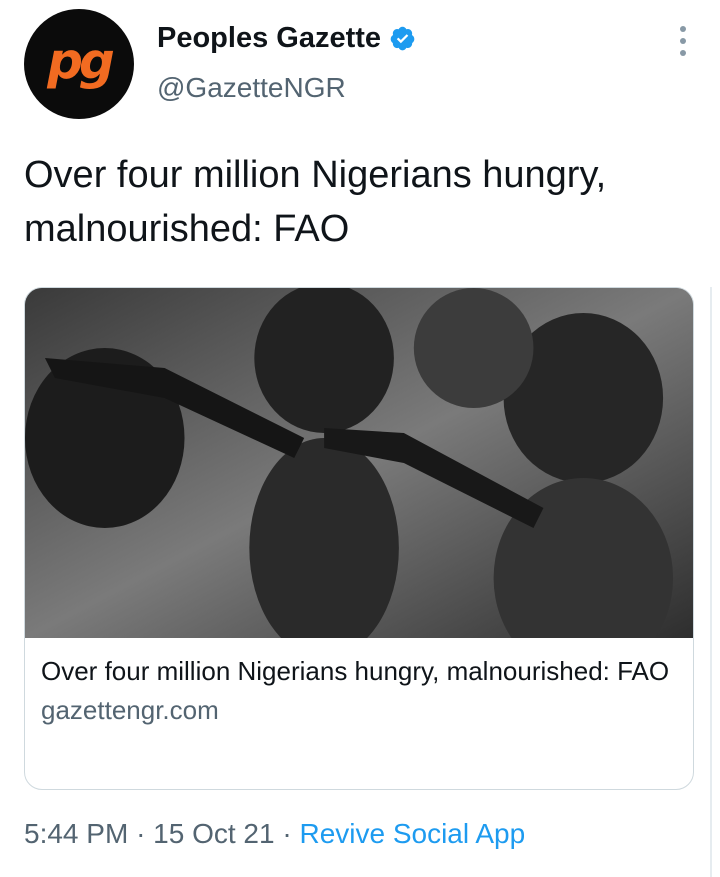 This screenshot has height=877, width=720. What do you see at coordinates (412, 833) in the screenshot?
I see `tweet-source-link: Revive Social App` at bounding box center [412, 833].